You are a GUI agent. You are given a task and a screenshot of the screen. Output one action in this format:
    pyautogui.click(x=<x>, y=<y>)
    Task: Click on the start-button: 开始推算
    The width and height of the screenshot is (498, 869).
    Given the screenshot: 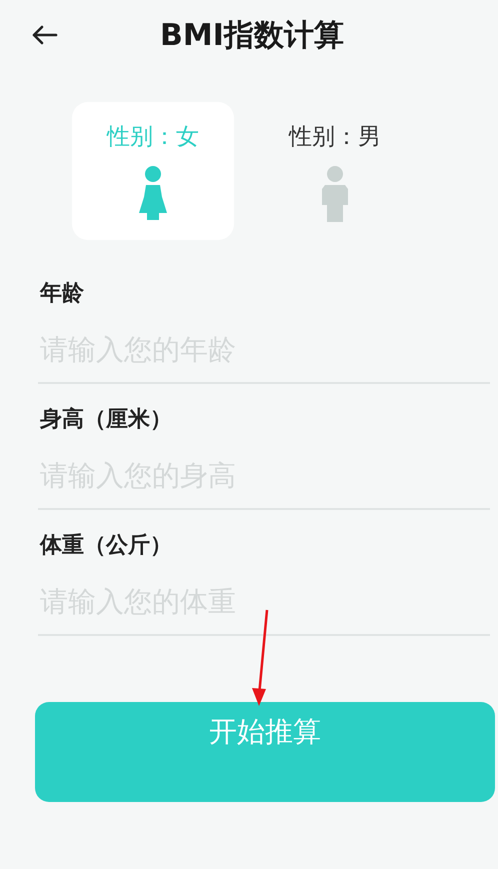 What is the action you would take?
    pyautogui.click(x=265, y=752)
    